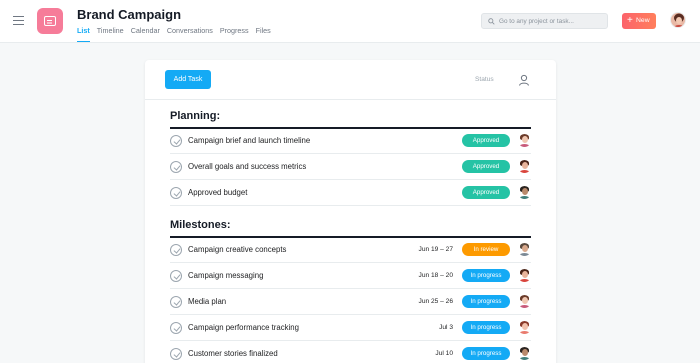 This screenshot has height=363, width=700. I want to click on section-title-milestones: Milestones:, so click(200, 225).